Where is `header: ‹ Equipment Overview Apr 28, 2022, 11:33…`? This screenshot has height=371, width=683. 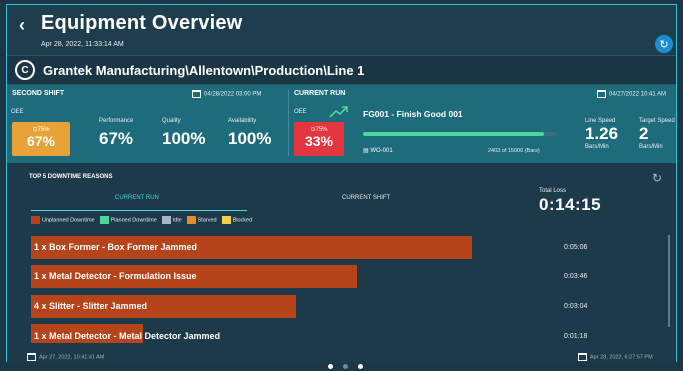
header: ‹ Equipment Overview Apr 28, 2022, 11:33… is located at coordinates (341, 30).